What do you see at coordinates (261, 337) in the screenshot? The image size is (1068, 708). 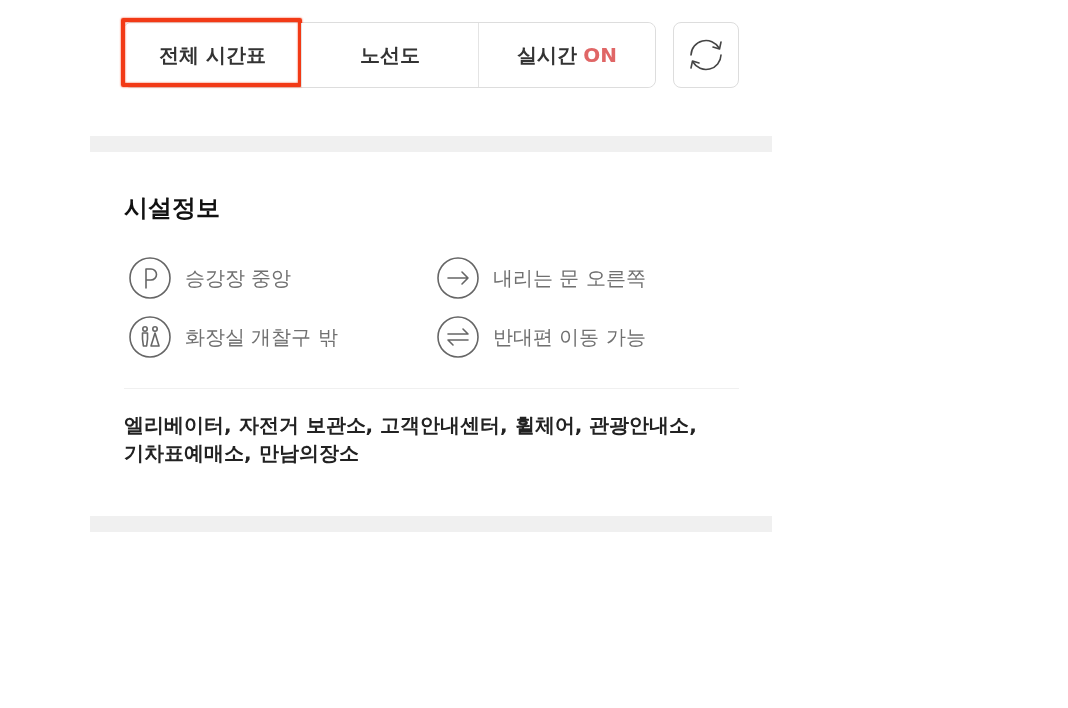 I see `facility-label: 화장실 개찰구 밖` at bounding box center [261, 337].